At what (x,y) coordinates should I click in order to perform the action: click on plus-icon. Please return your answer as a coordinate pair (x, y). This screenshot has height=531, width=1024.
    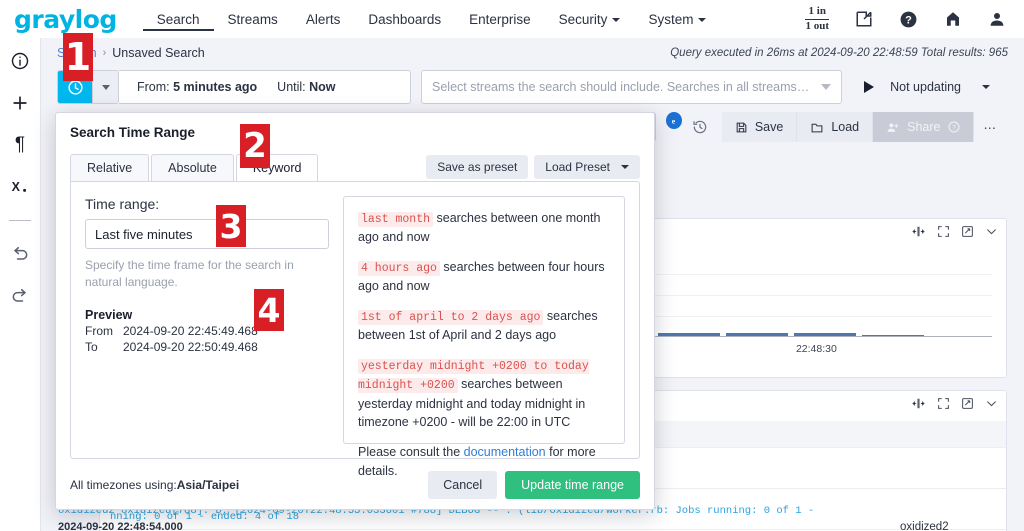
    Looking at the image, I should click on (20, 103).